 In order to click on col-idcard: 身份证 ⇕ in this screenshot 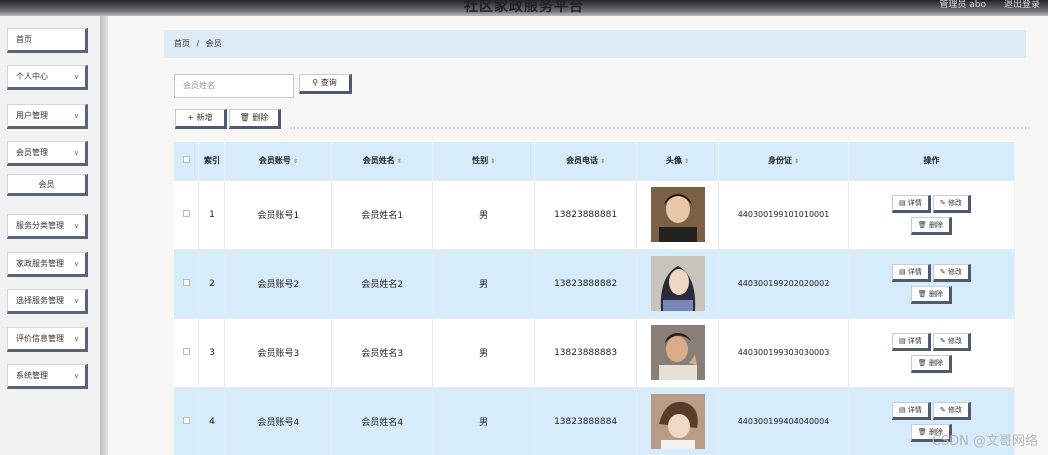, I will do `click(783, 161)`.